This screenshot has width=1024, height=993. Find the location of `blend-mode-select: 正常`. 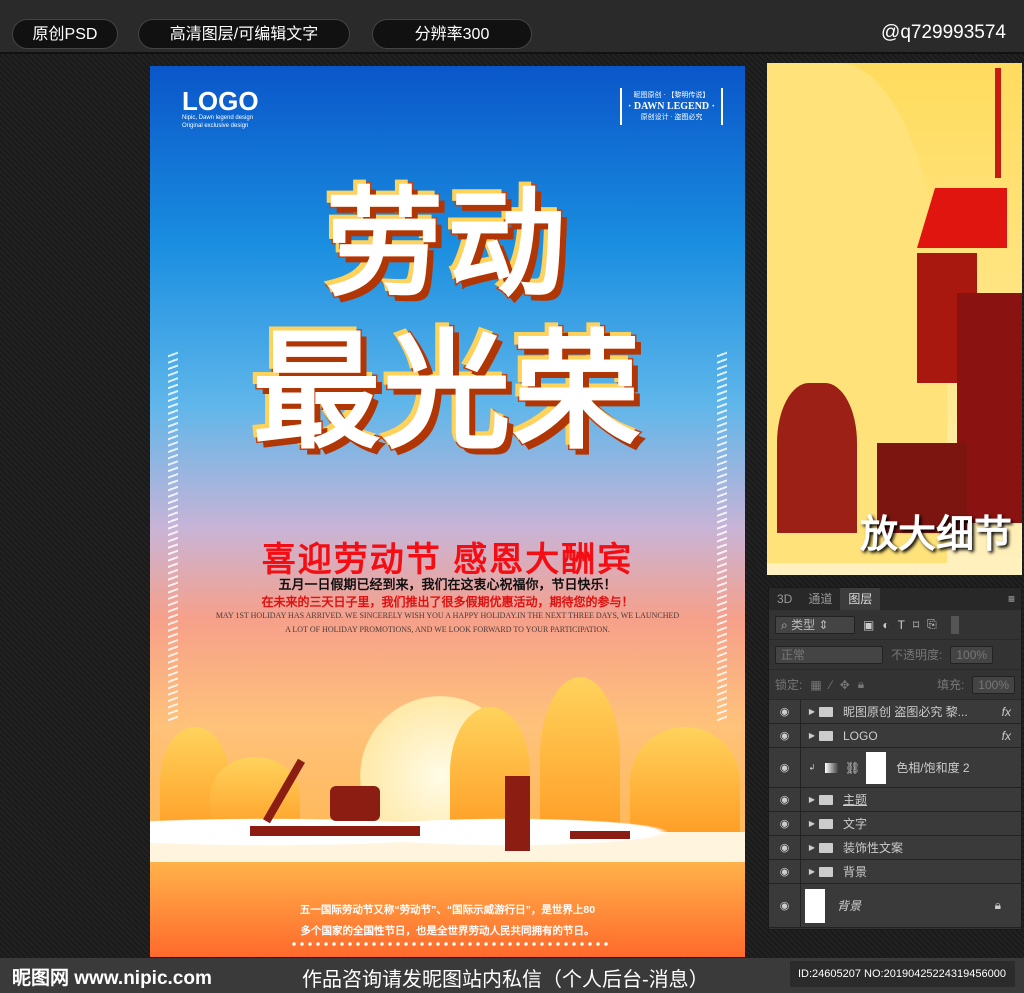

blend-mode-select: 正常 is located at coordinates (829, 654).